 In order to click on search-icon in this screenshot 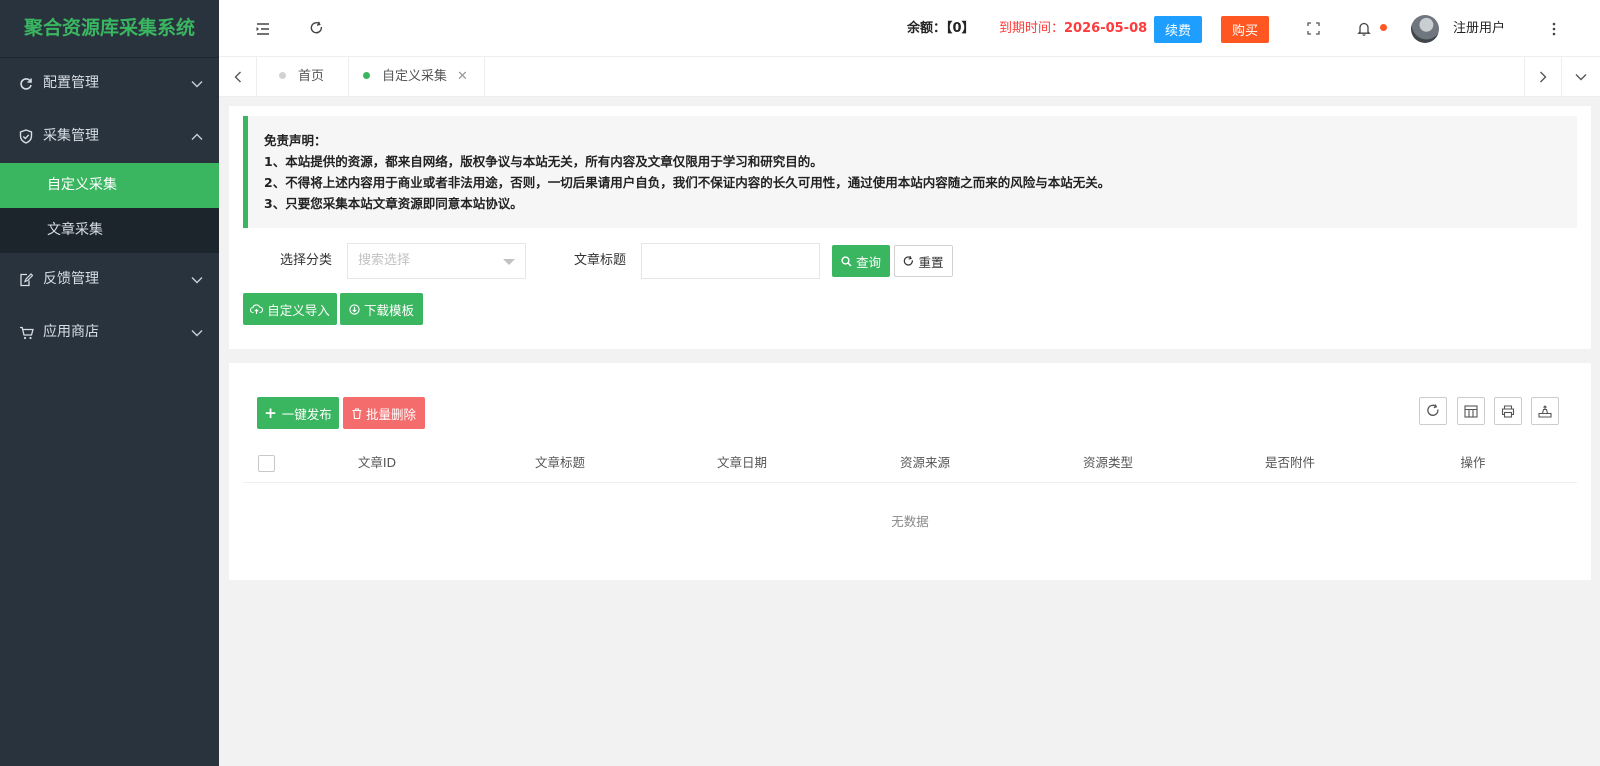, I will do `click(846, 261)`.